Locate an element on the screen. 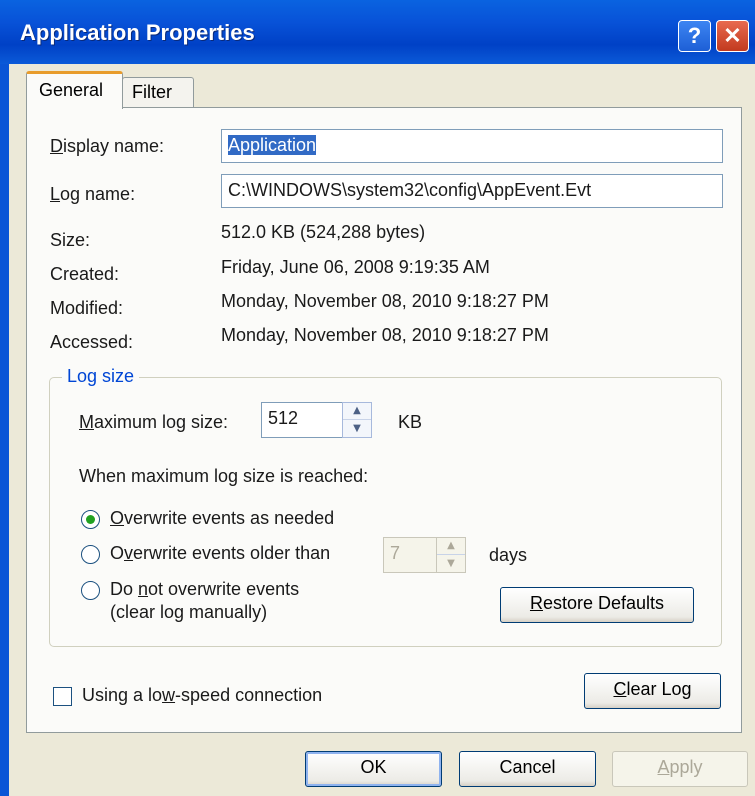  do-not-overwrite-note: (clear log manually) is located at coordinates (189, 612).